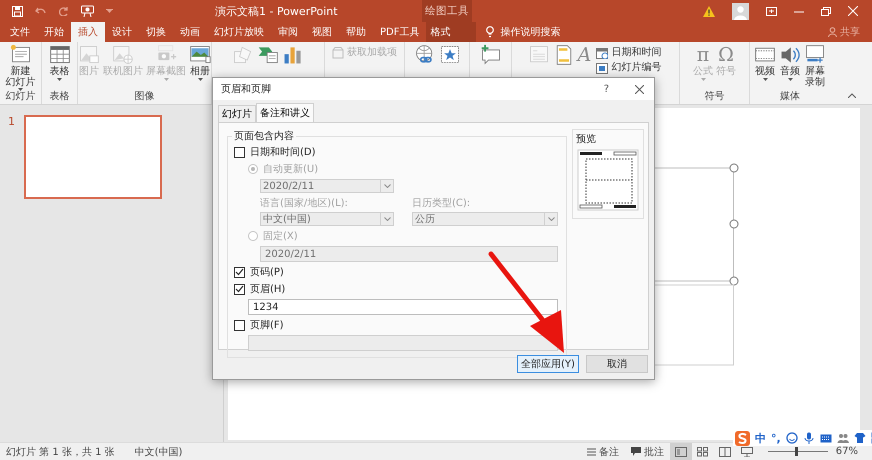  Describe the element at coordinates (647, 451) in the screenshot. I see `comments-button: 批注` at that location.